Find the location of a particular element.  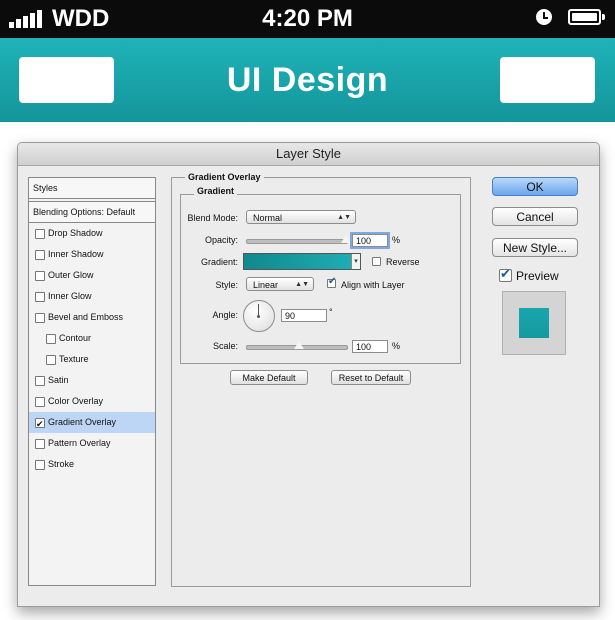

checkbox-gradient-overlay is located at coordinates (40, 424).